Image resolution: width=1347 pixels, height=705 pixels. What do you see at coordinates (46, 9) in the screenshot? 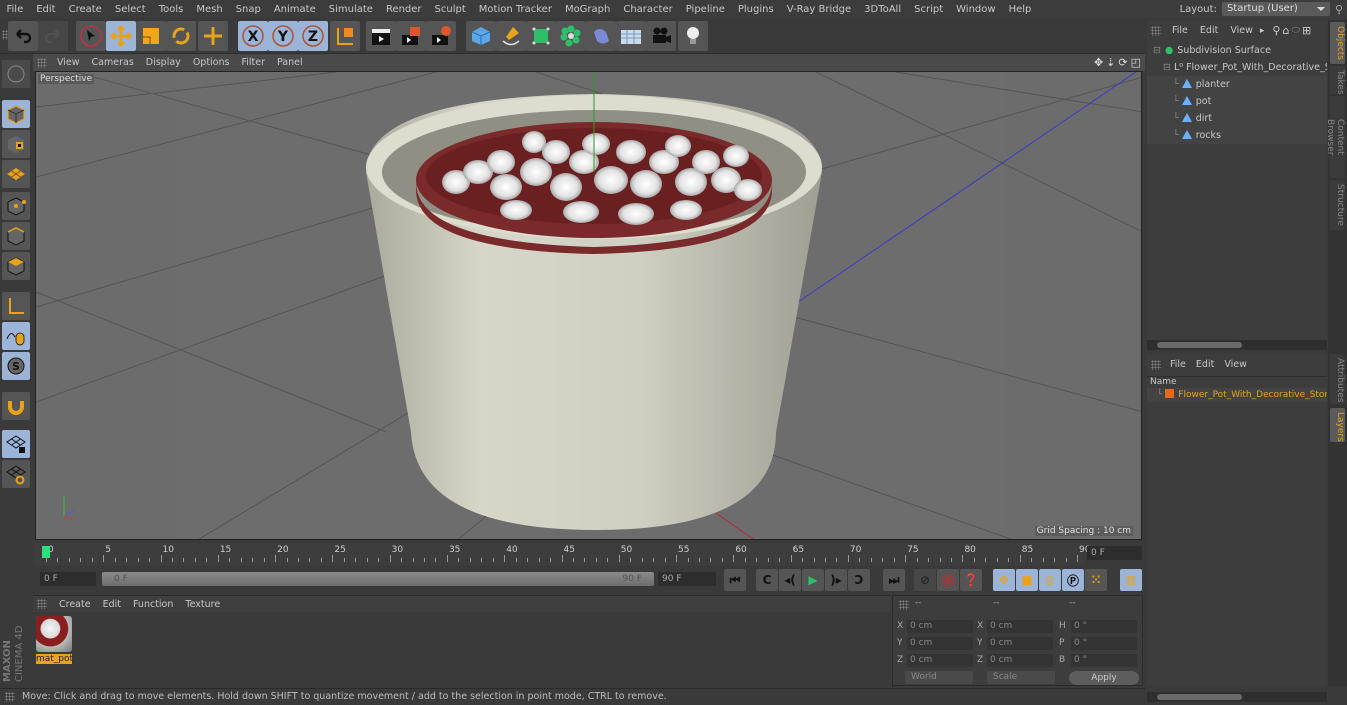
I see `menu-edit: Edit` at bounding box center [46, 9].